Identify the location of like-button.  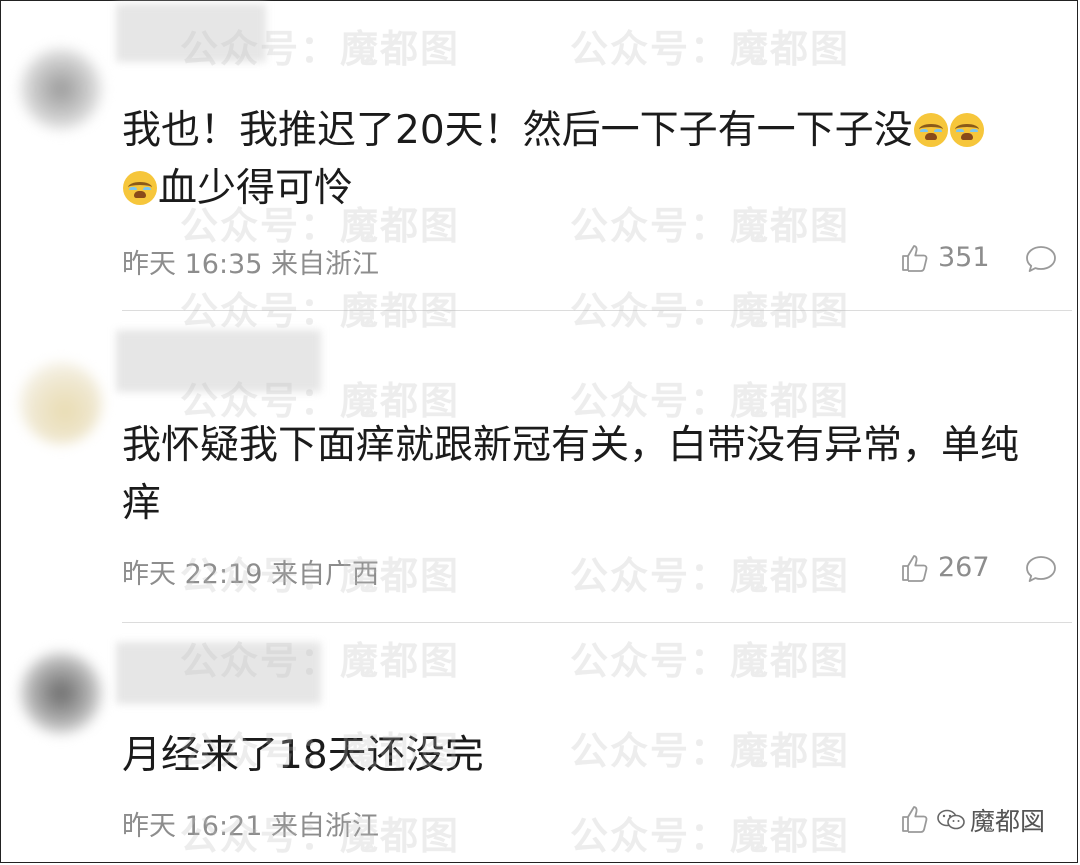
(915, 819).